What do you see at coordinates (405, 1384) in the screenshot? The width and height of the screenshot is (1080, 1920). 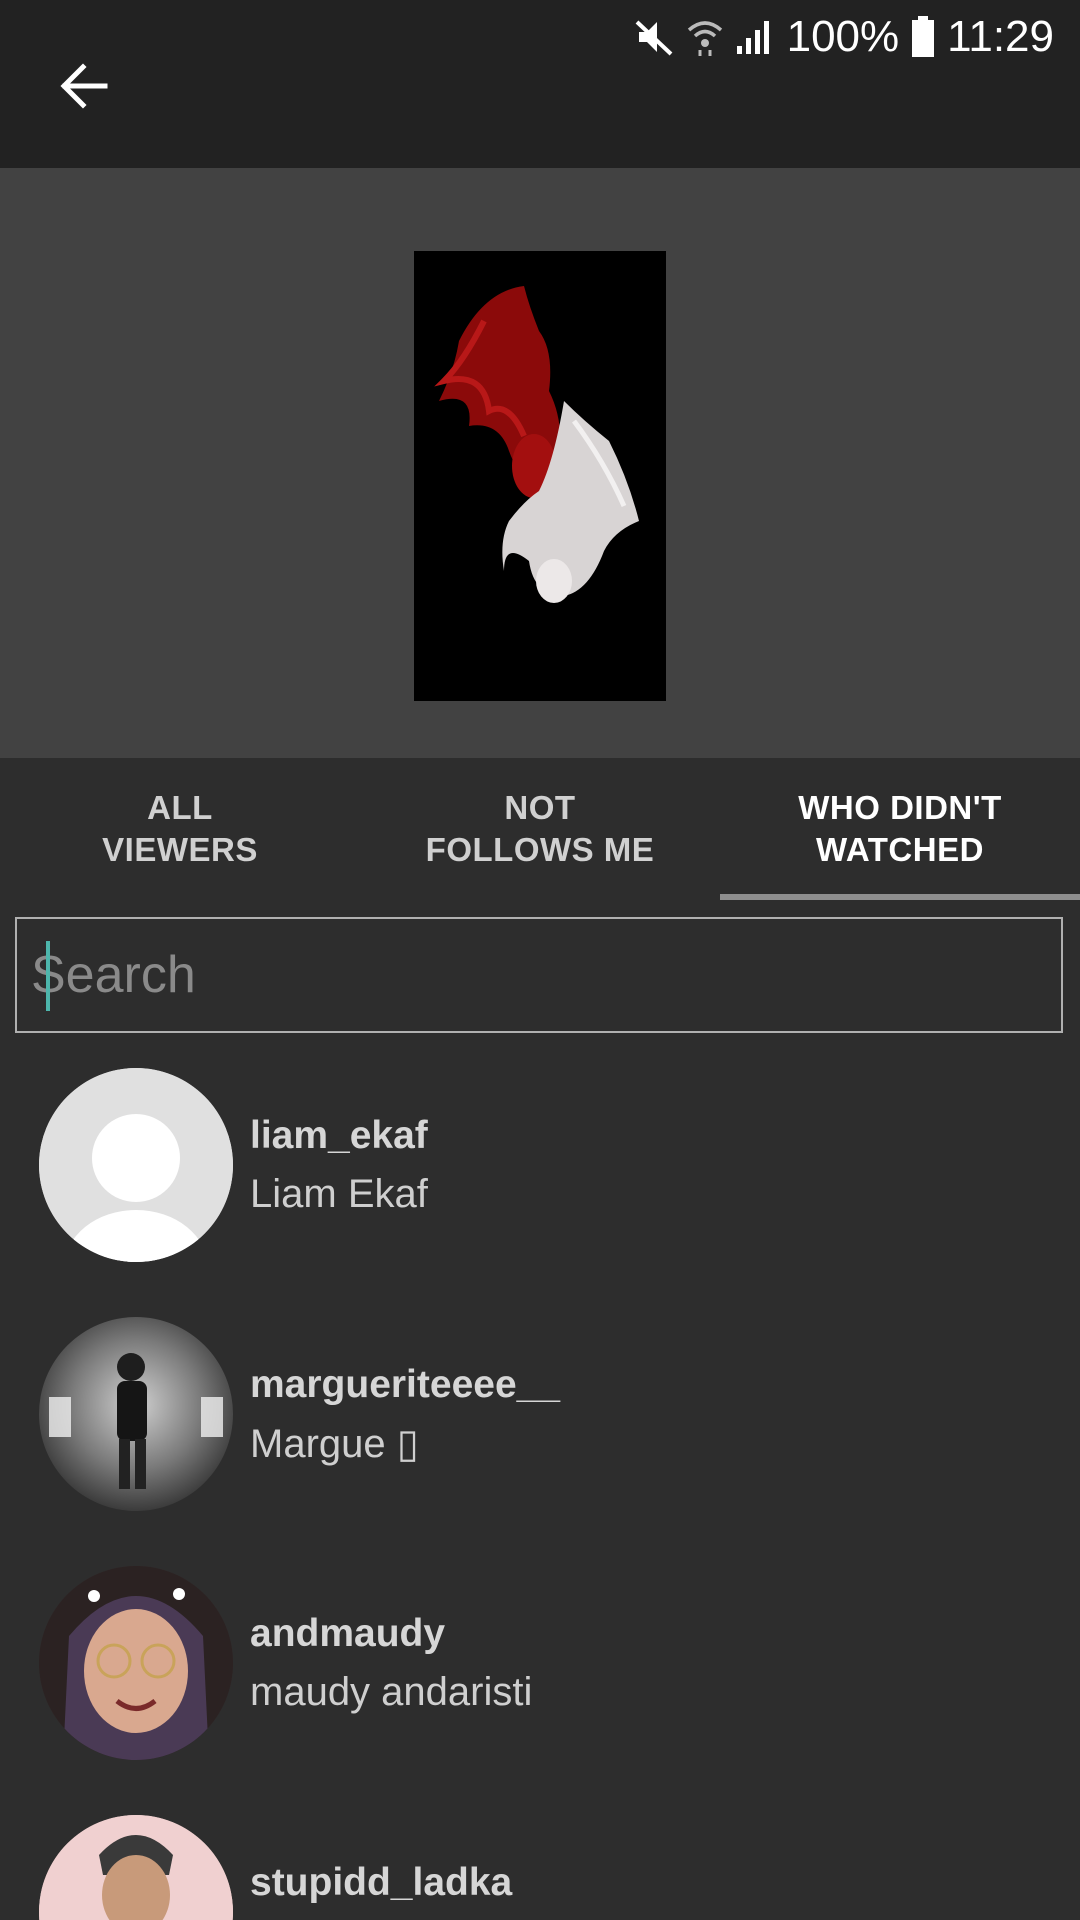 I see `username: margueriteeee__` at bounding box center [405, 1384].